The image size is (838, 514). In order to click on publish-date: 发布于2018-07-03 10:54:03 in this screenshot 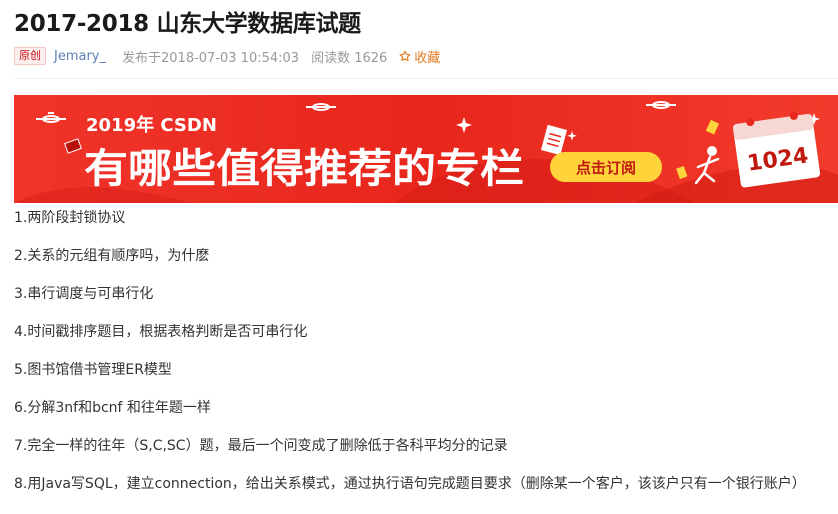, I will do `click(211, 58)`.